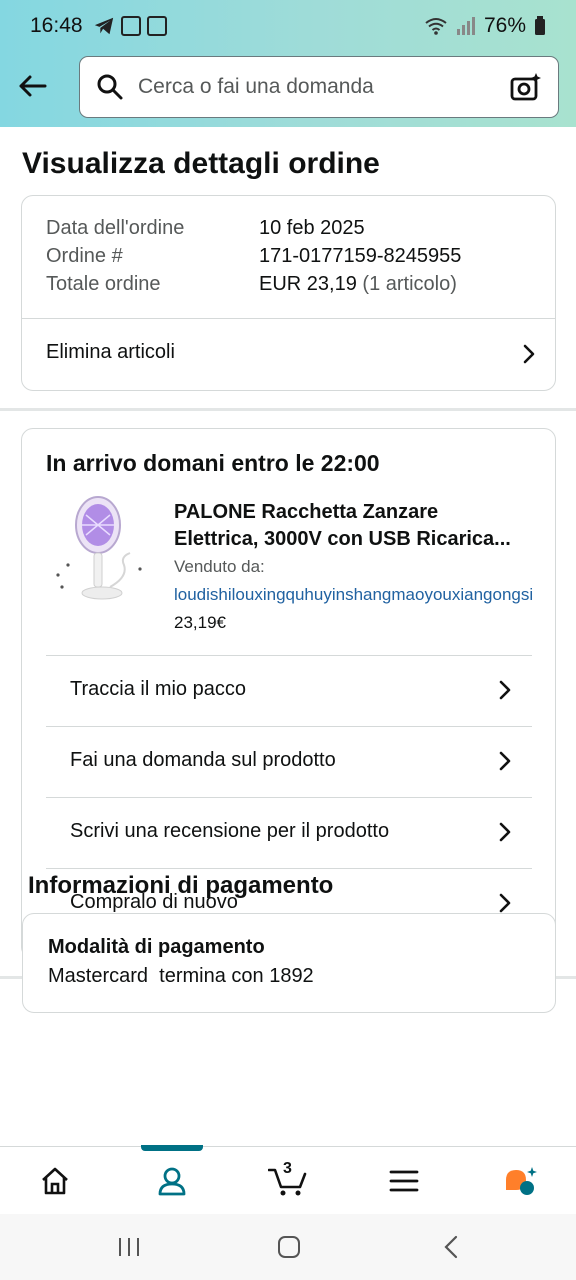 This screenshot has width=576, height=1280. I want to click on nav-menu, so click(404, 1181).